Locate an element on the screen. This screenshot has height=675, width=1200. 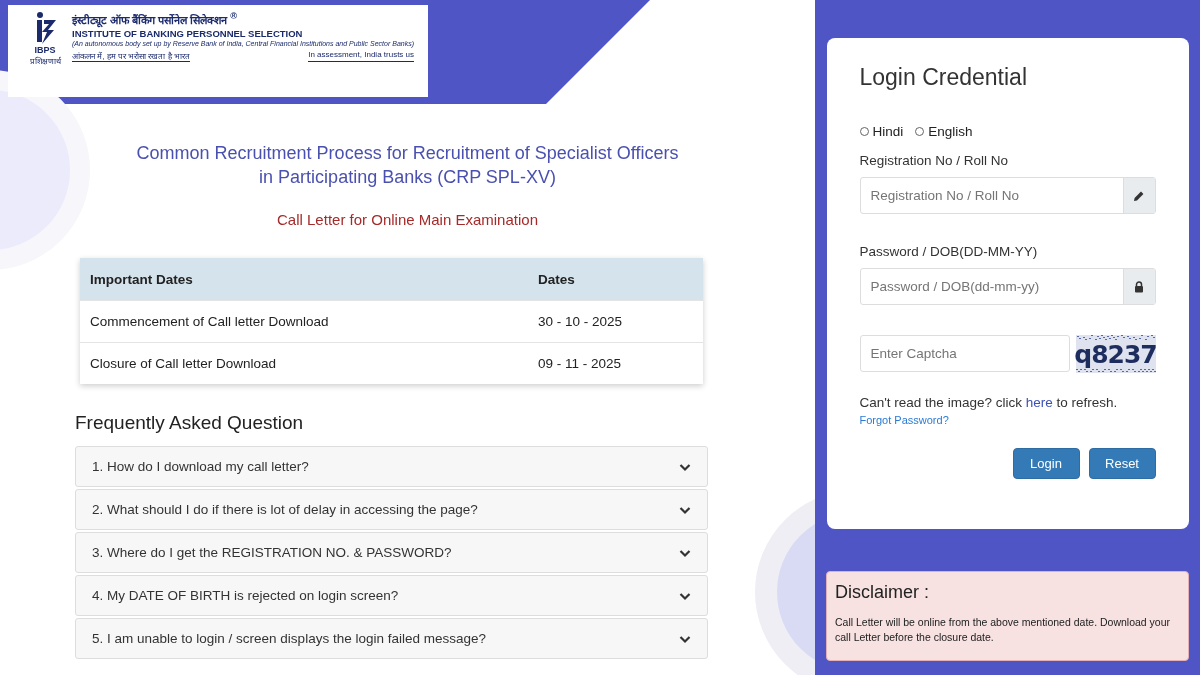
column-header: Important Dates is located at coordinates (304, 279).